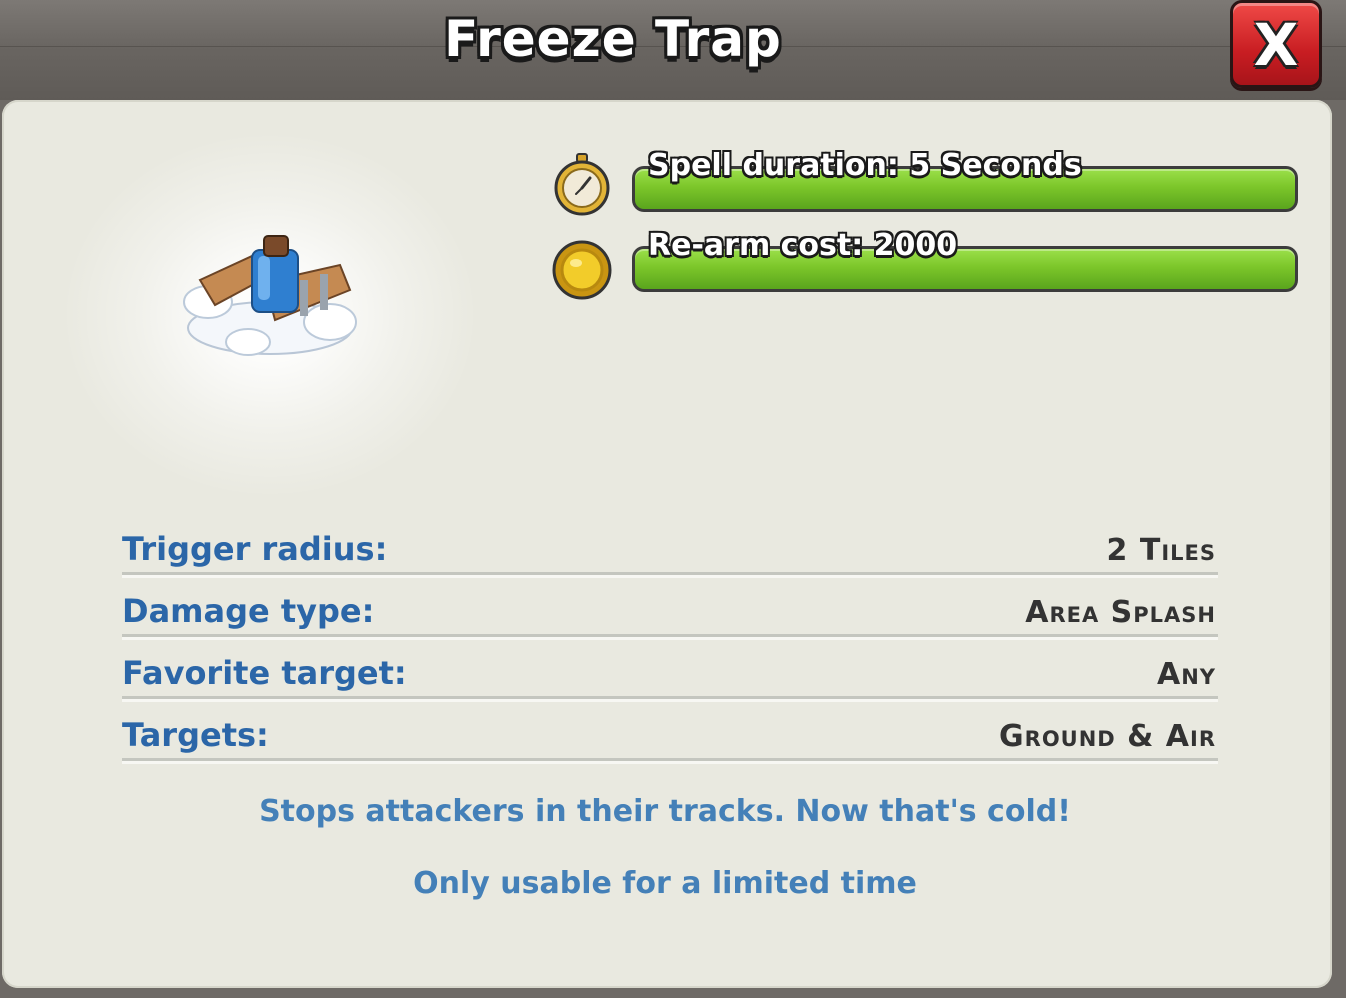  I want to click on detail-row-damage-type: Damage type: Area Splash, so click(670, 614).